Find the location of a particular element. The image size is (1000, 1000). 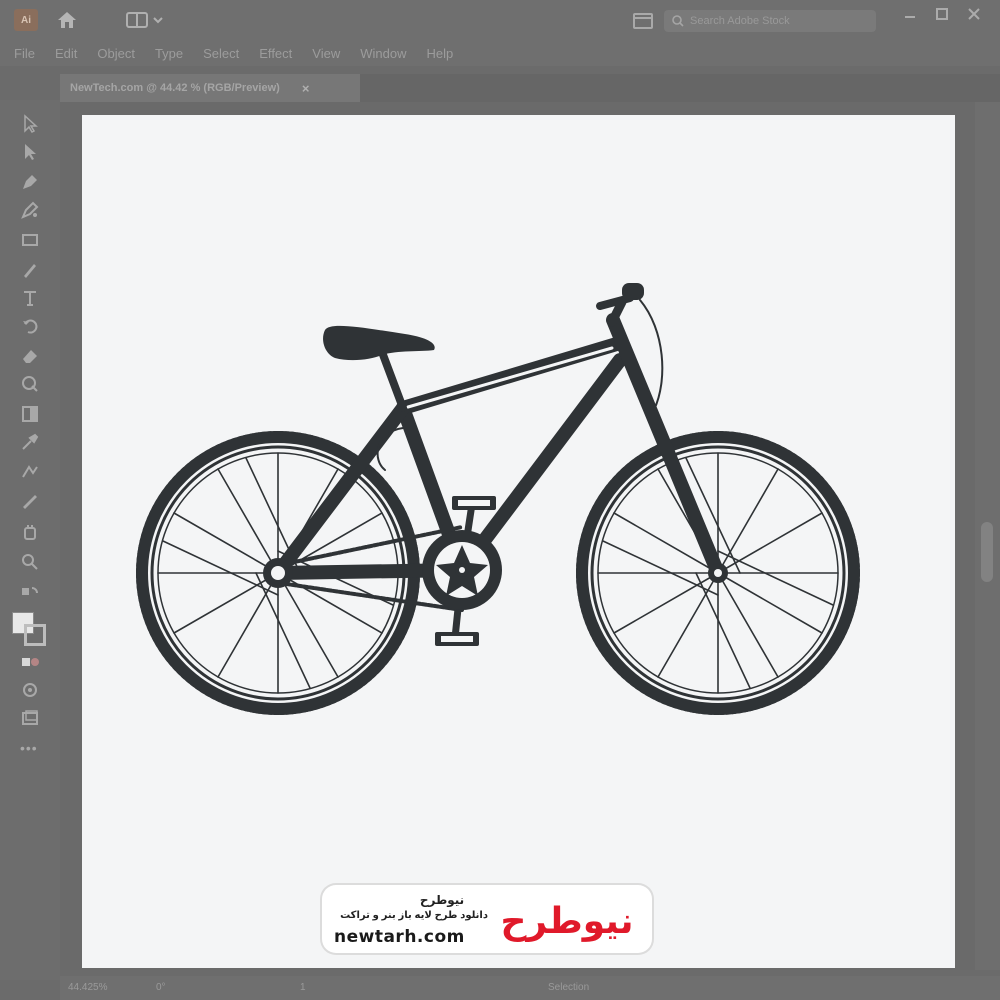

brand-logo: نیوطرح is located at coordinates (566, 921).